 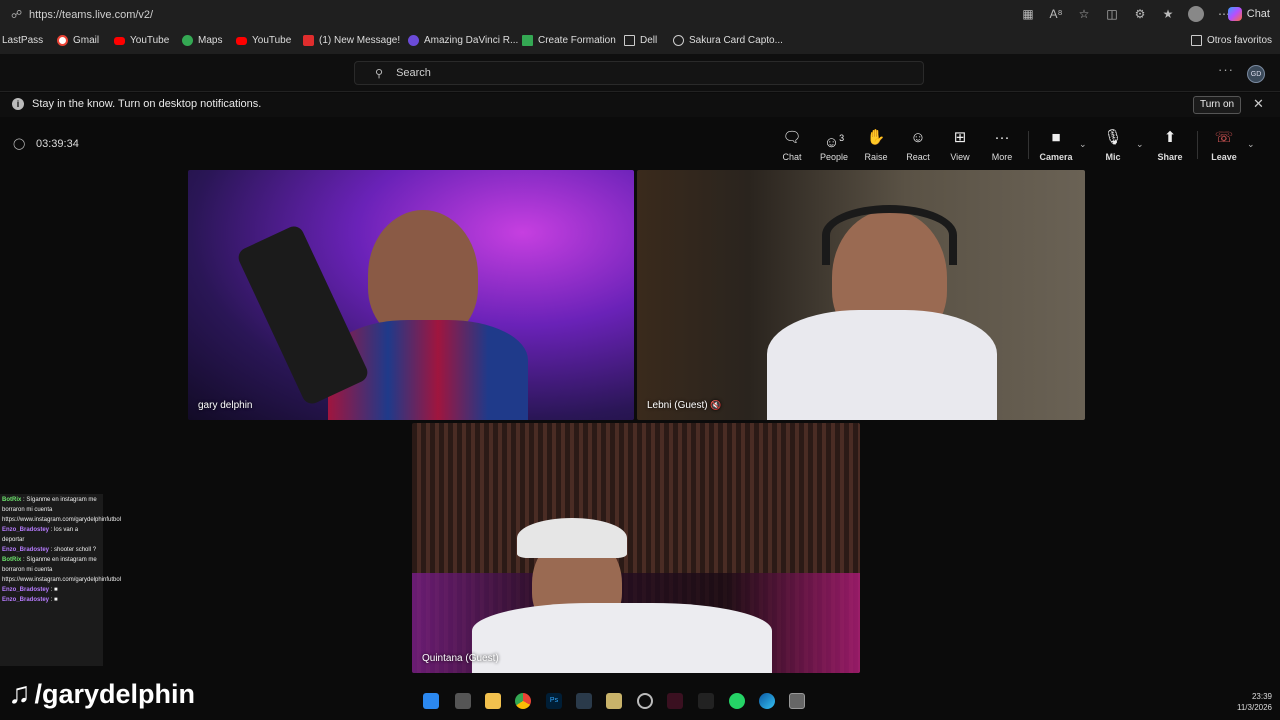 What do you see at coordinates (460, 658) in the screenshot?
I see `participant-name: Quintana (Guest)` at bounding box center [460, 658].